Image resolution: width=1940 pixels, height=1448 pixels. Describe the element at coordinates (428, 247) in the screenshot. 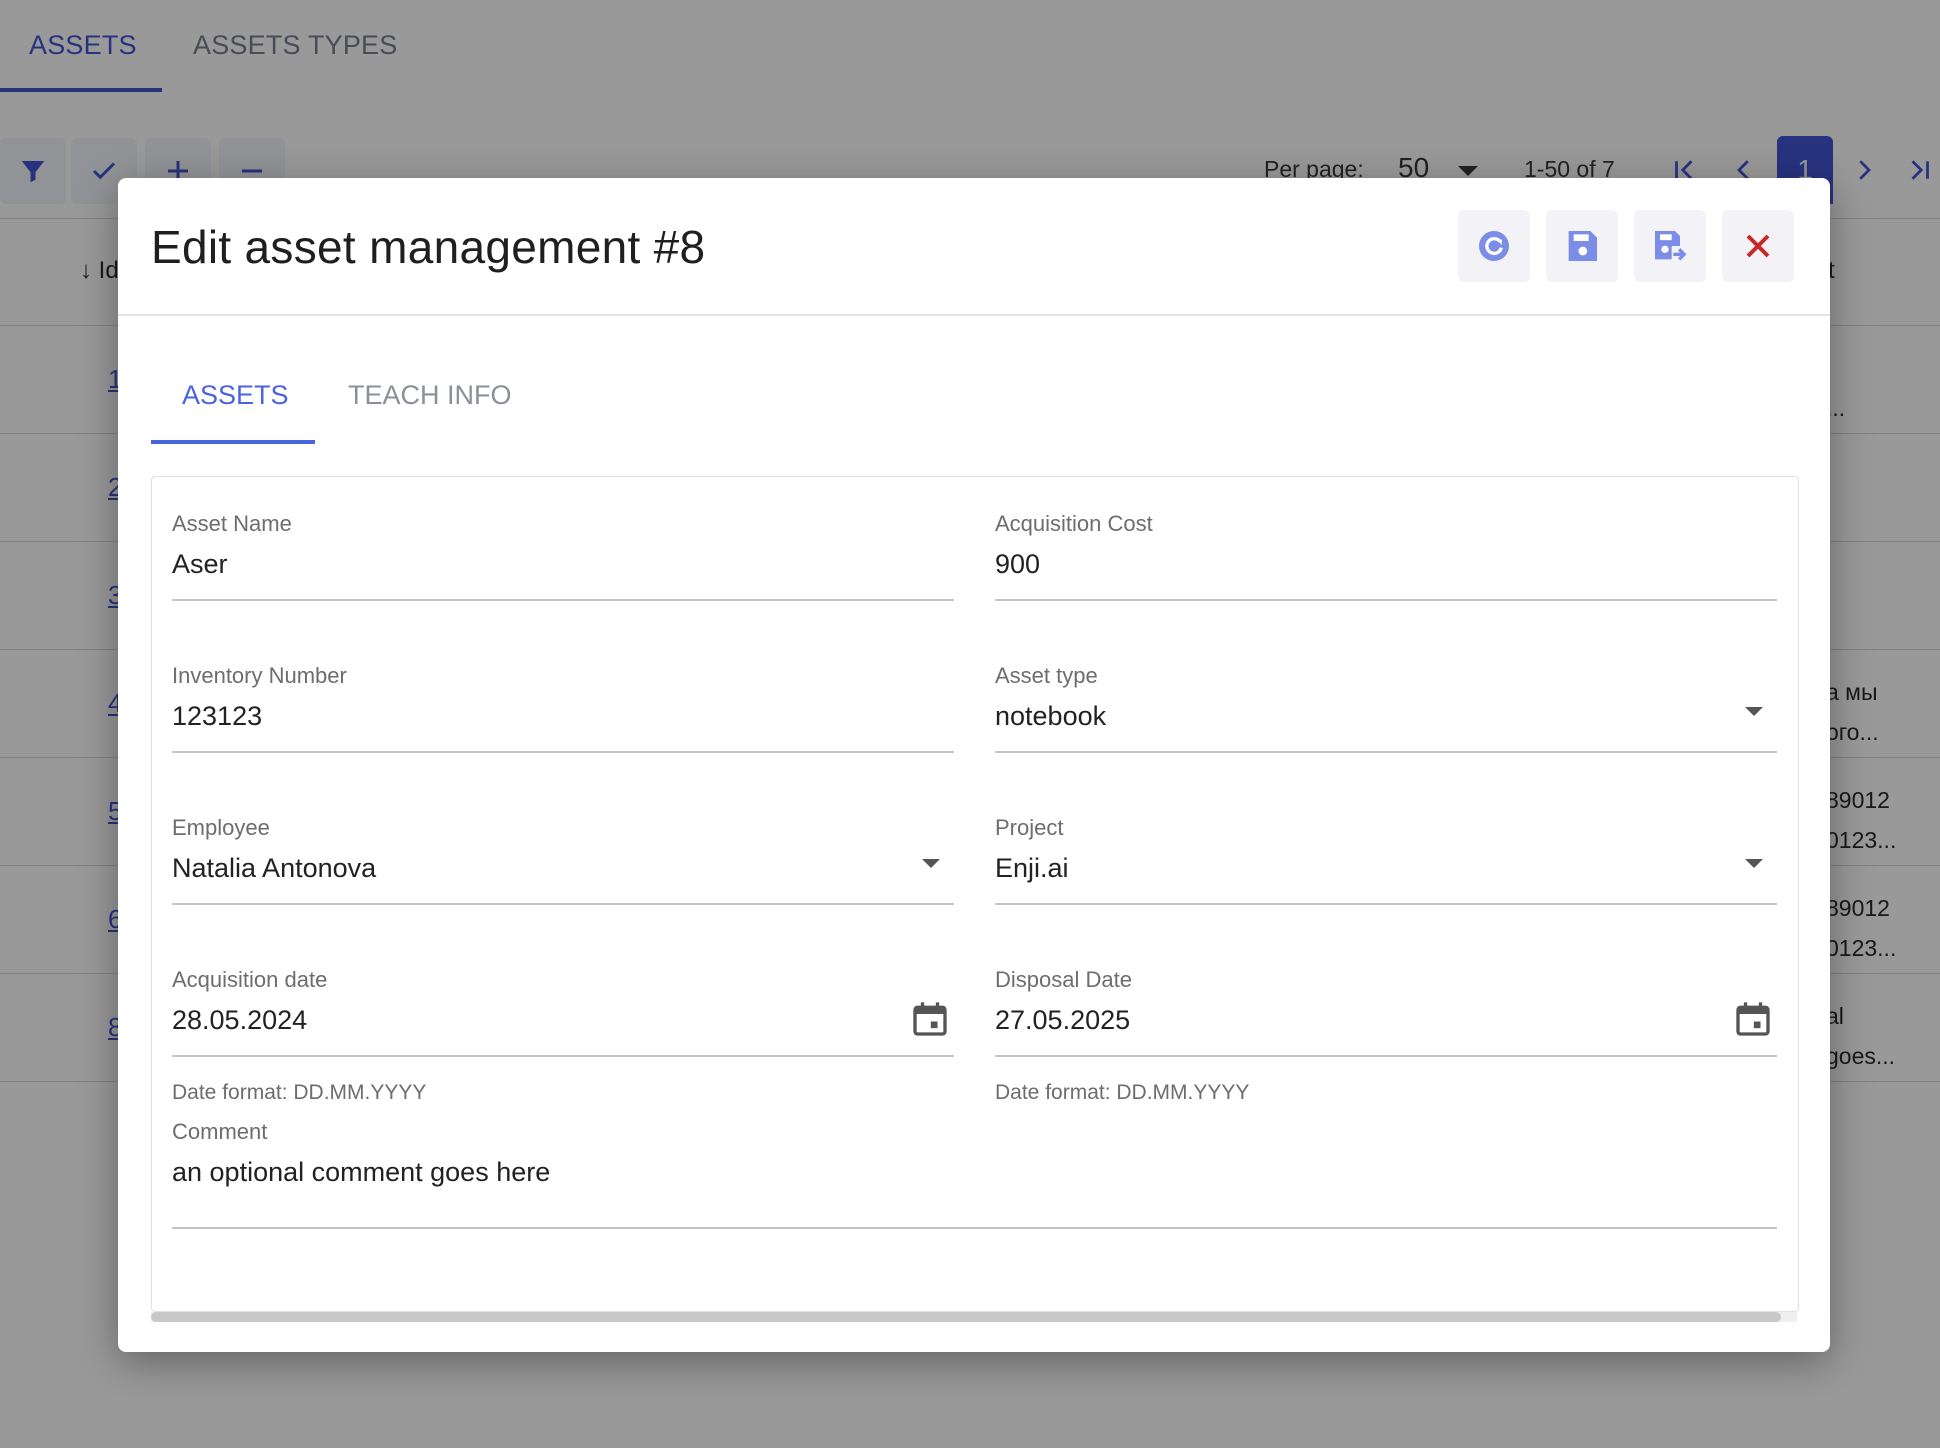

I see `dialog-title: Edit asset management #8` at that location.